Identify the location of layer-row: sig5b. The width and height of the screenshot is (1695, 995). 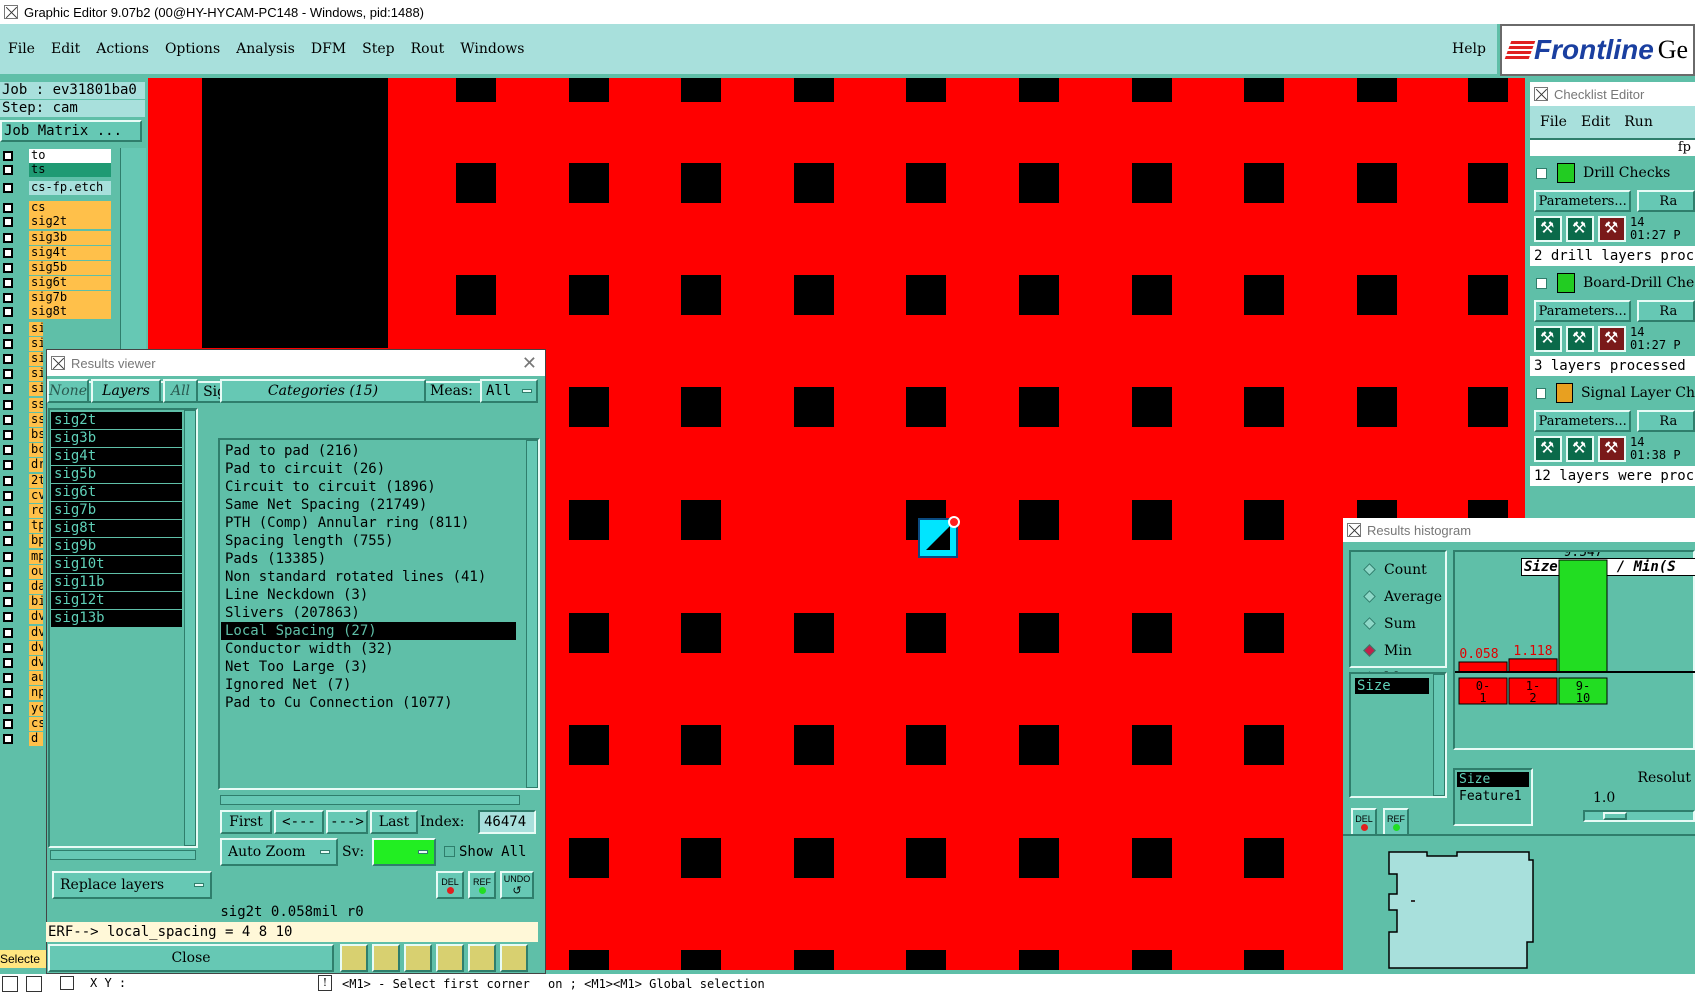
(59, 267).